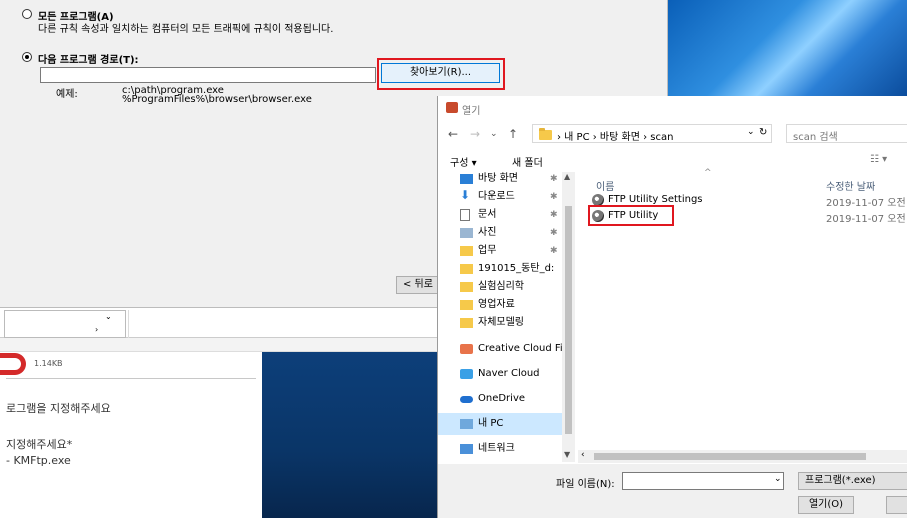 The image size is (907, 518). I want to click on instruction-label: 지정해주세요*, so click(39, 444).